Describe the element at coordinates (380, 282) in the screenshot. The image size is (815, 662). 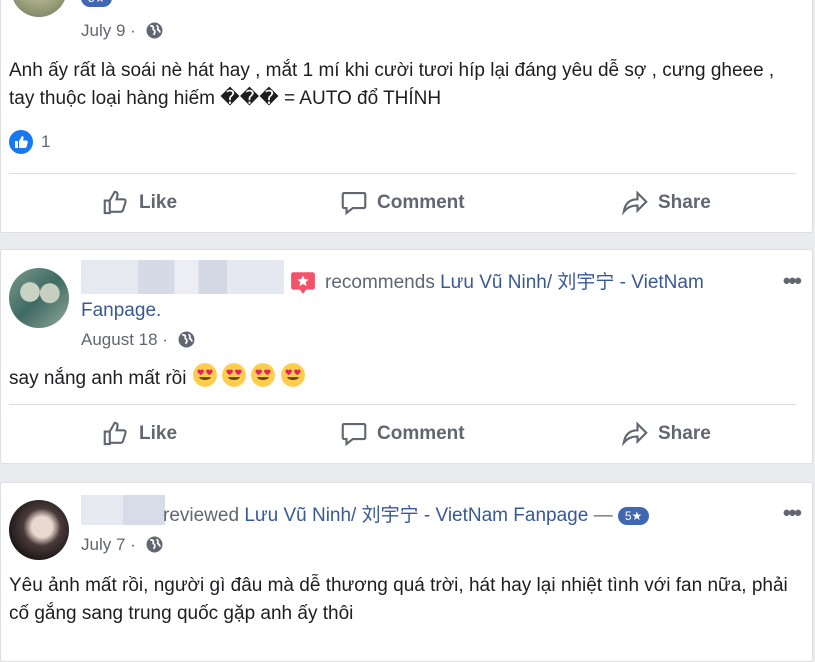
I see `action-verb: recommends` at that location.